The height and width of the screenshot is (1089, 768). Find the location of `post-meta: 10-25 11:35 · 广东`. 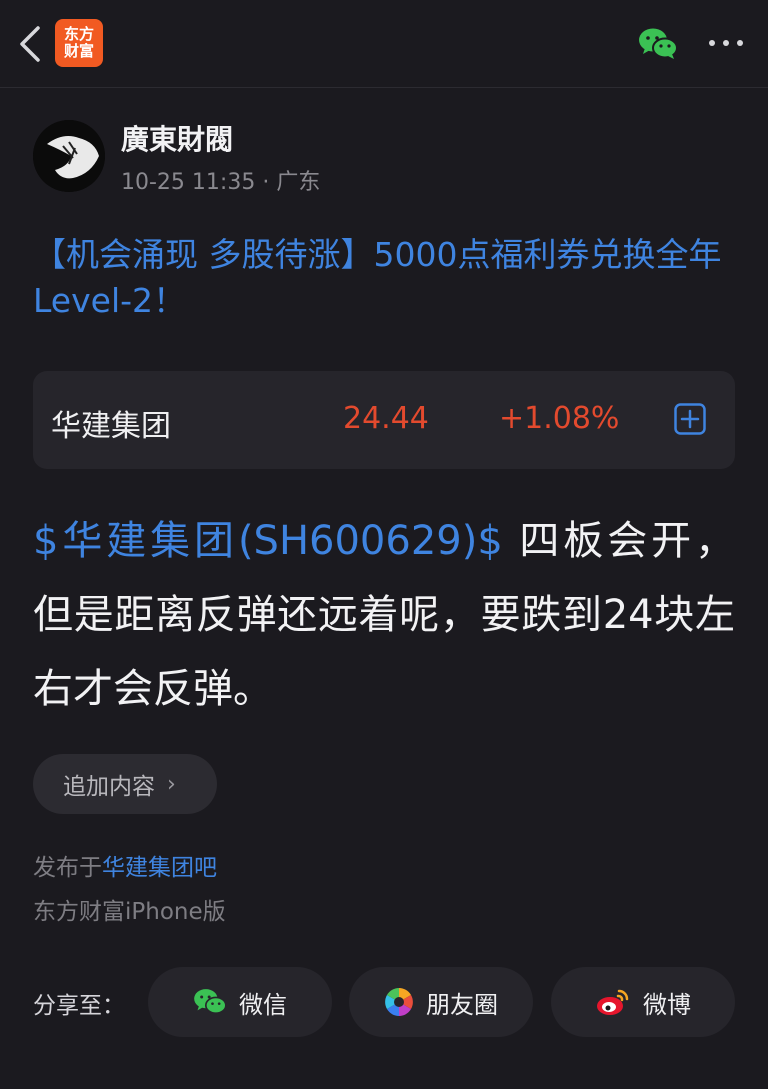

post-meta: 10-25 11:35 · 广东 is located at coordinates (220, 180).